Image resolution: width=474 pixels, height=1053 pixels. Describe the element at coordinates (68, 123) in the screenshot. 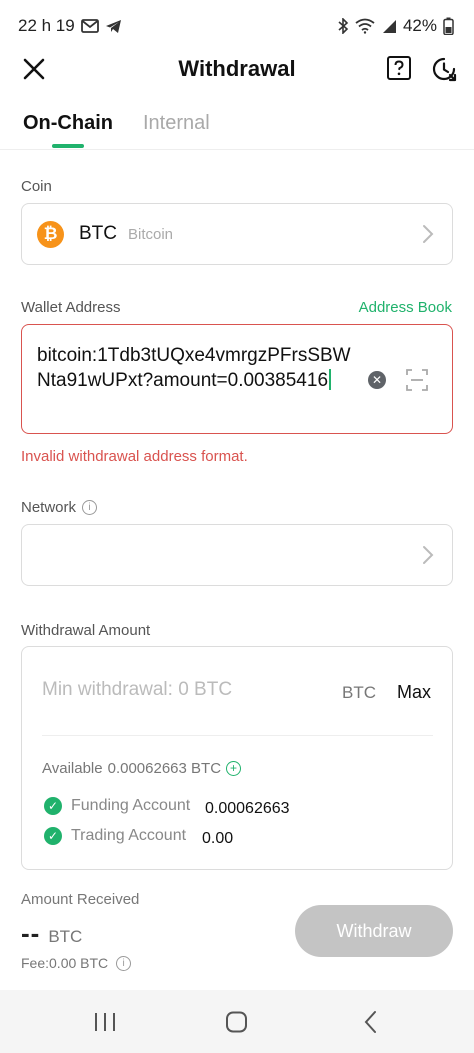

I see `tab-on-chain: On-Chain` at that location.